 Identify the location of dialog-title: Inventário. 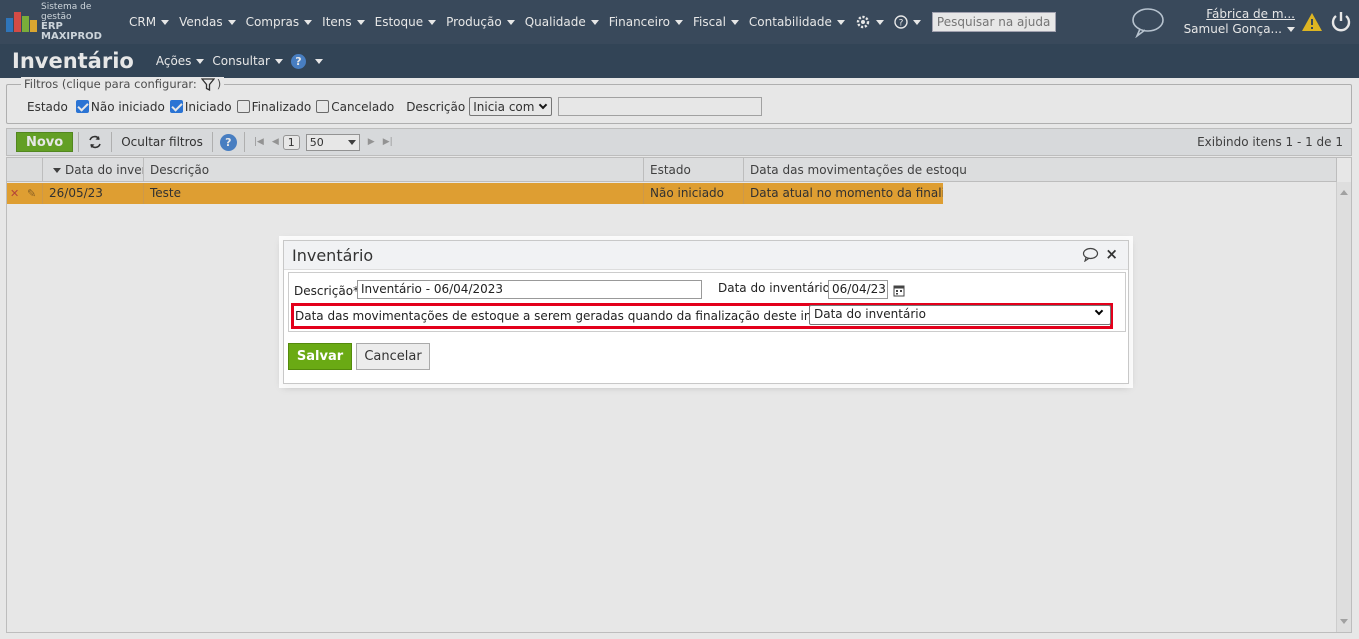
(333, 255).